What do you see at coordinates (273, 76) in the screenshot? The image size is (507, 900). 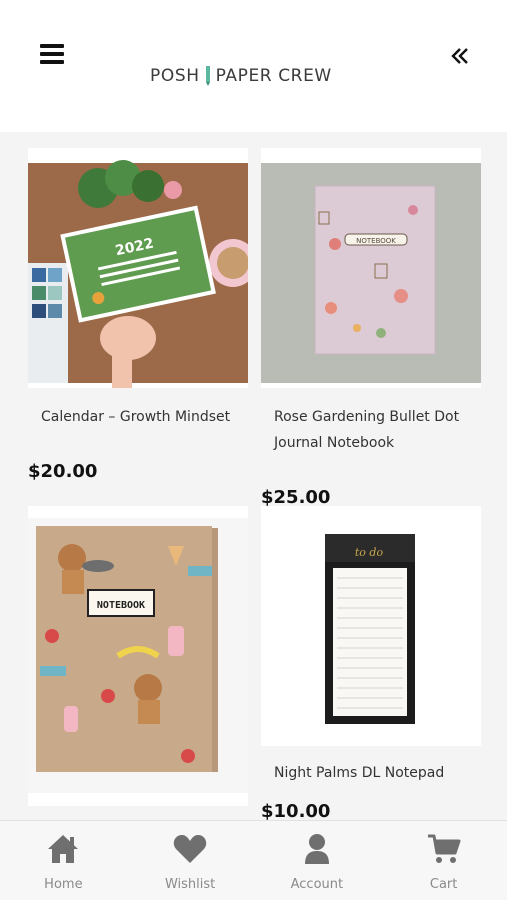 I see `brand-name-part2: PAPER CREW` at bounding box center [273, 76].